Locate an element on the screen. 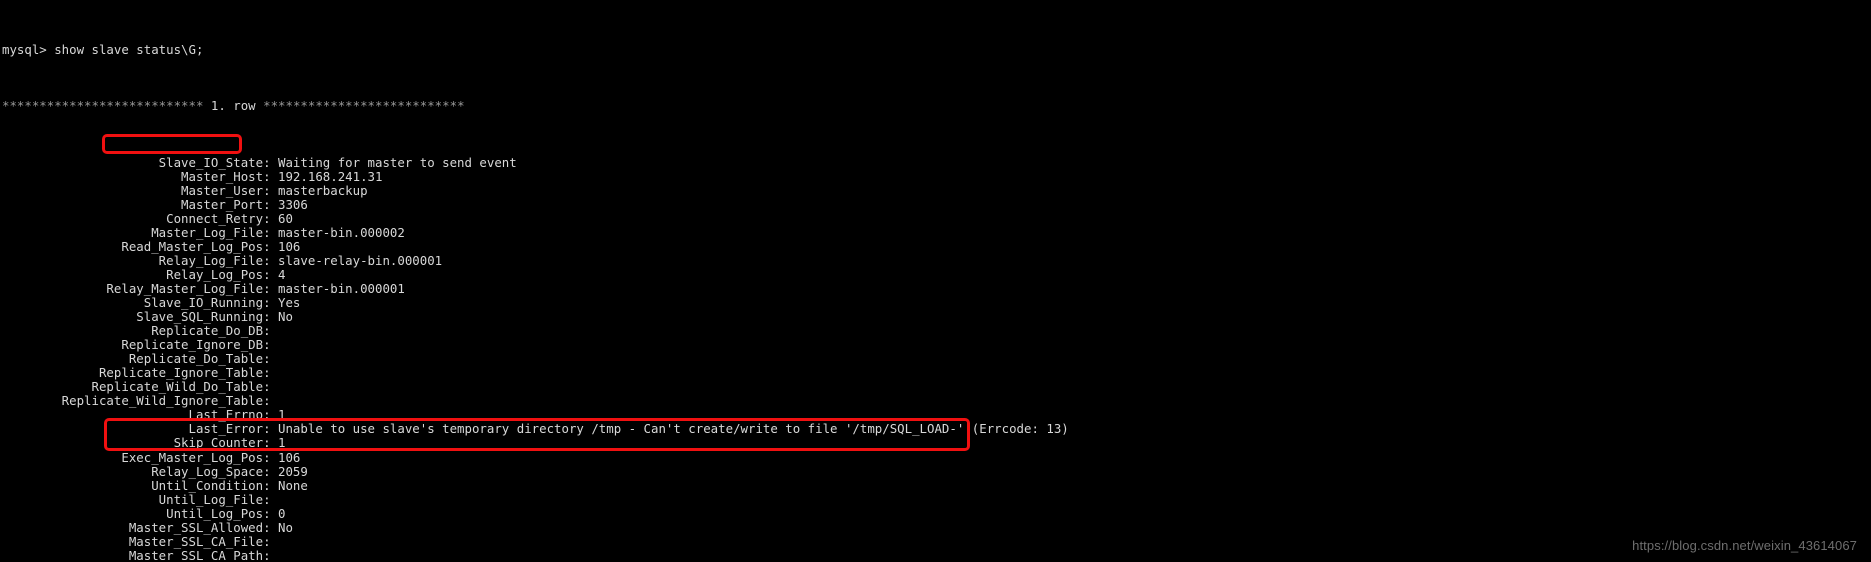  status-field-relay-log-pos: Relay_Log_Pos: 4 is located at coordinates (535, 274).